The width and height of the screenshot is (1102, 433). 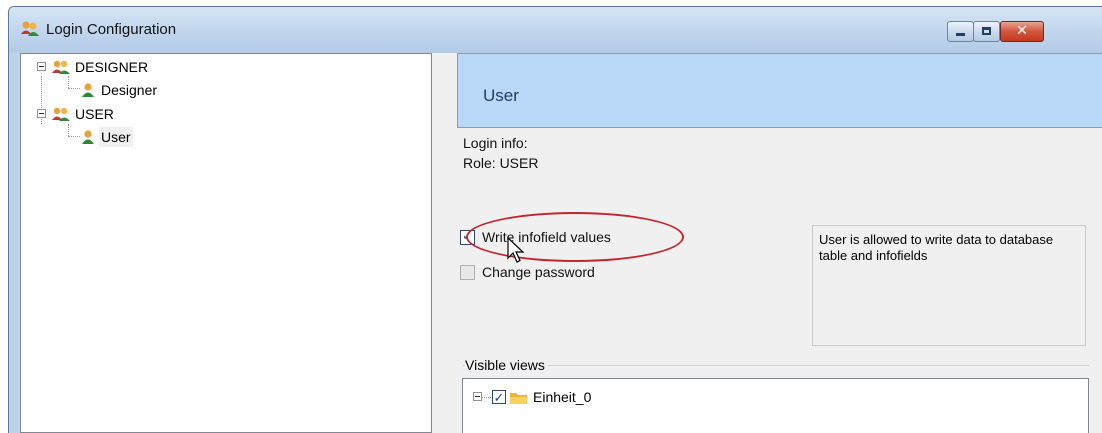 What do you see at coordinates (129, 90) in the screenshot?
I see `tree-item-label: Designer` at bounding box center [129, 90].